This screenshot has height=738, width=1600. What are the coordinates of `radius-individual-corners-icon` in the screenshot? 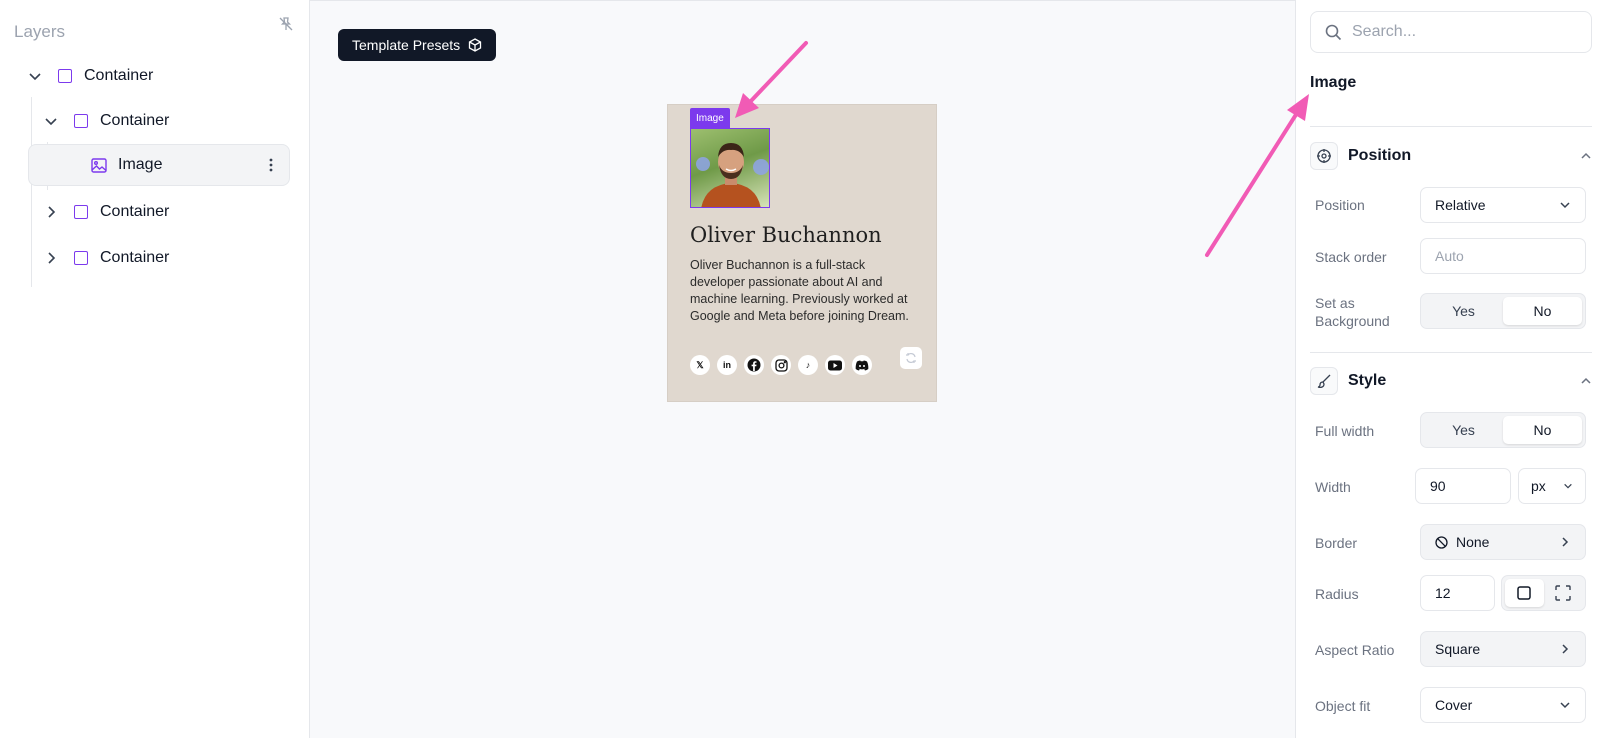 It's located at (1563, 593).